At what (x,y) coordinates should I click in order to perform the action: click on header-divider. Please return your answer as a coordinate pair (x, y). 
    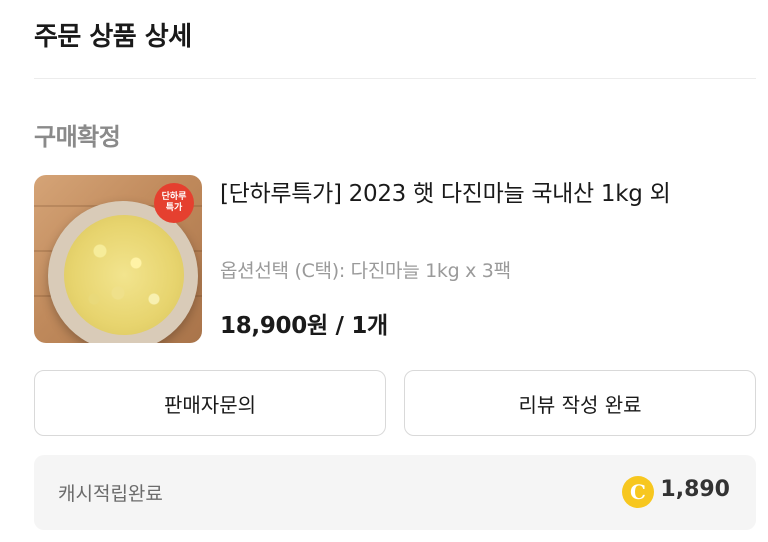
    Looking at the image, I should click on (395, 78).